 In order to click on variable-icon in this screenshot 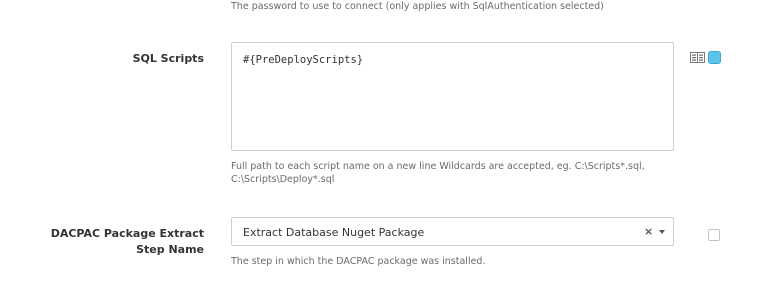, I will do `click(714, 57)`.